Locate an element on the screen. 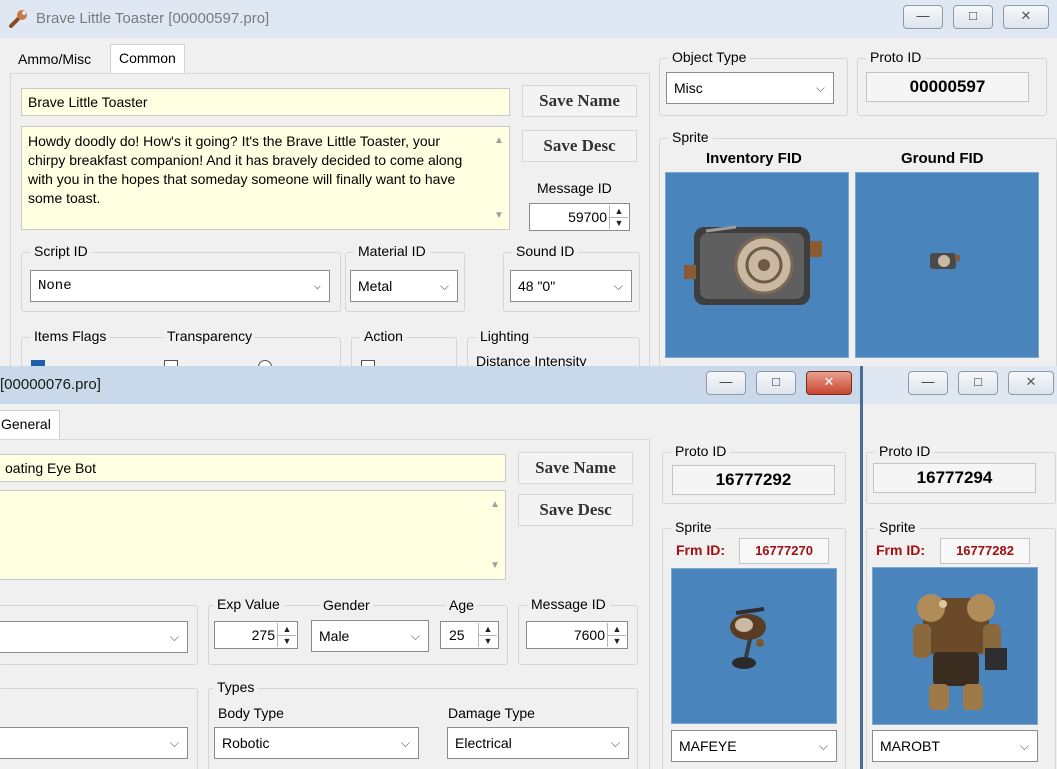 The image size is (1057, 769). eyebot-minimize-button: — is located at coordinates (726, 383).